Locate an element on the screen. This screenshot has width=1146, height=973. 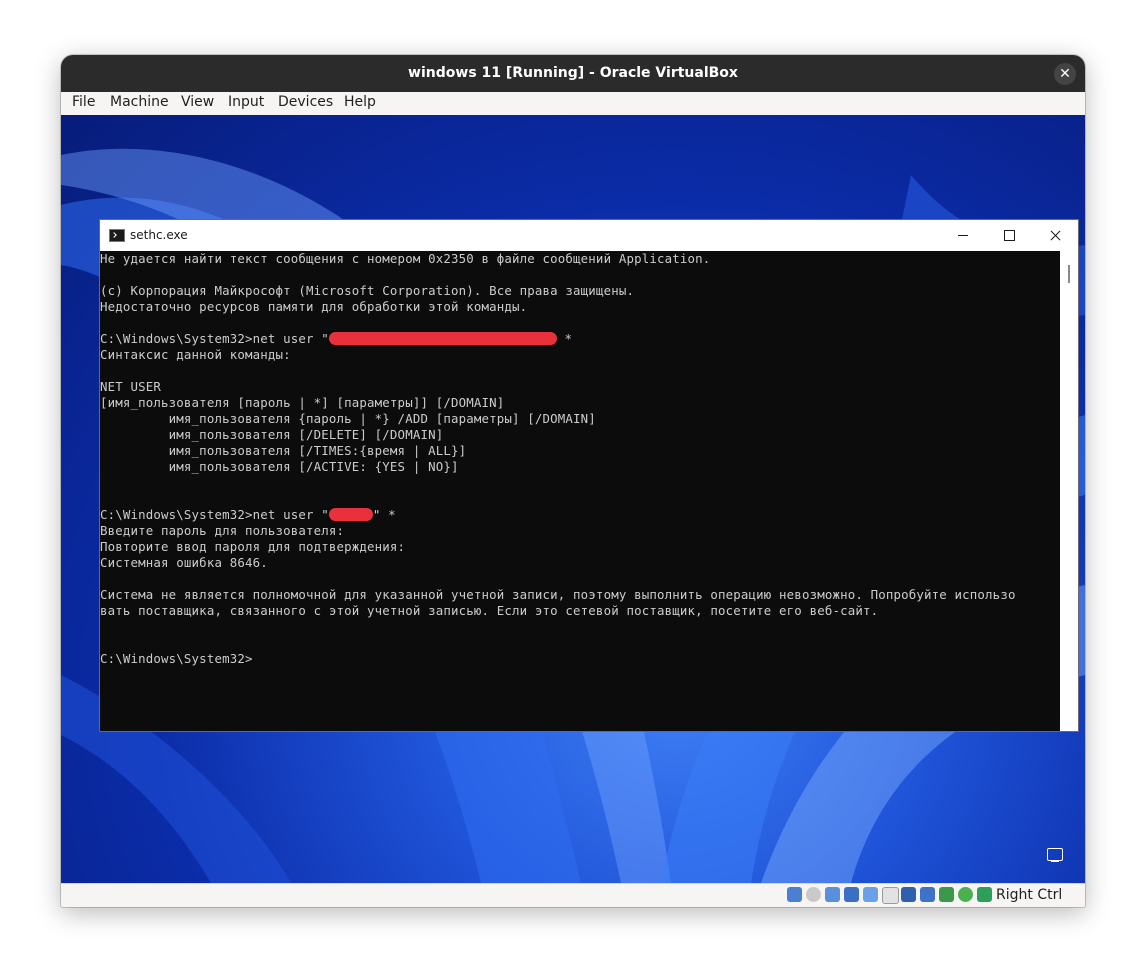
optical-drive-icon is located at coordinates (813, 894).